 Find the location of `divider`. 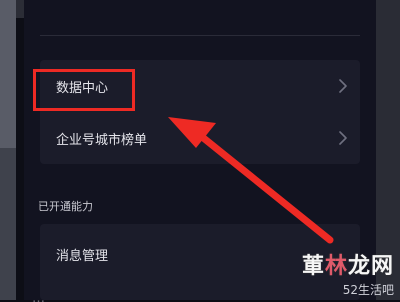

divider is located at coordinates (200, 35).